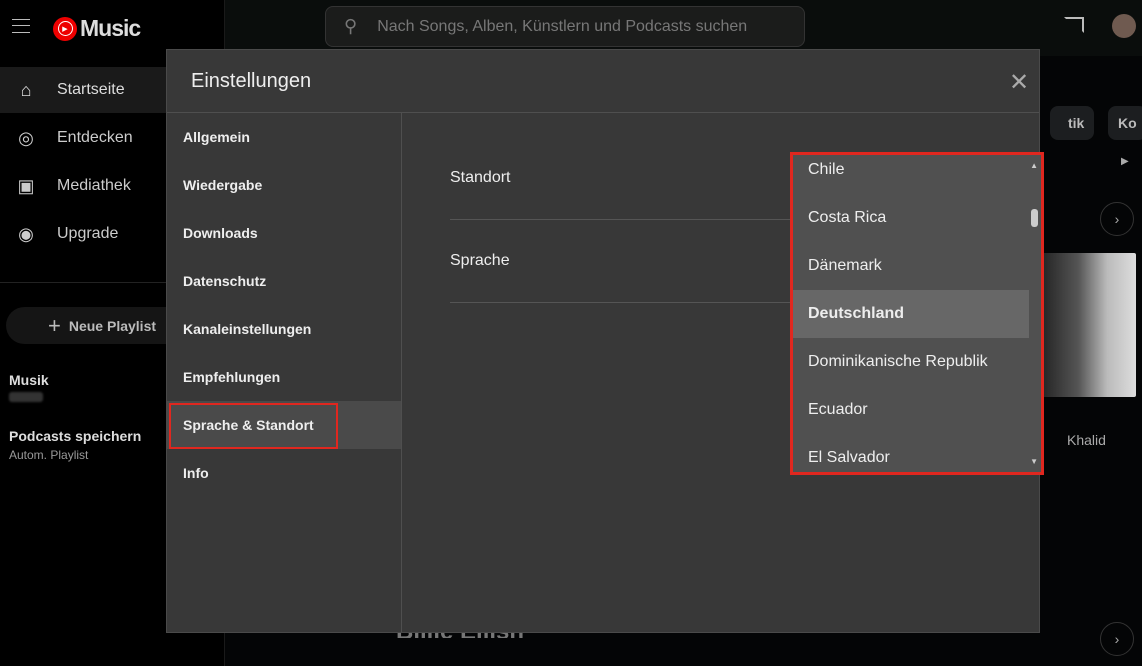 This screenshot has height=666, width=1142. I want to click on chevron-right-icon: ▶, so click(1125, 161).